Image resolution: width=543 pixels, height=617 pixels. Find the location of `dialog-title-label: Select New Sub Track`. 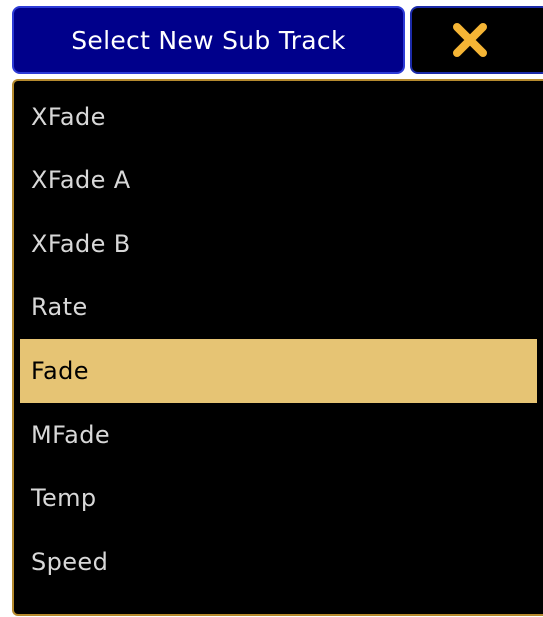

dialog-title-label: Select New Sub Track is located at coordinates (208, 40).